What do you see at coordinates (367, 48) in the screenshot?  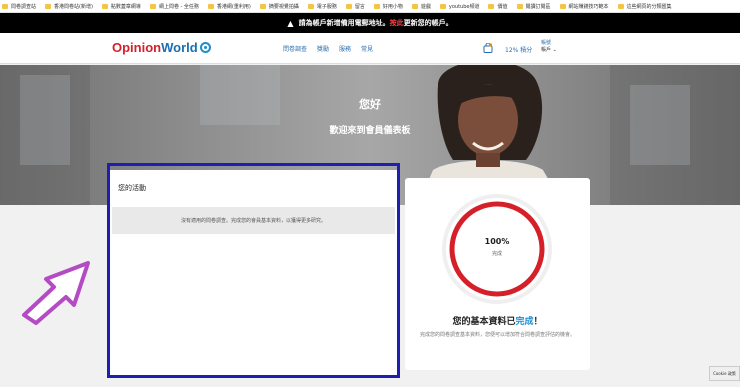 I see `menu-item-faq: 常見` at bounding box center [367, 48].